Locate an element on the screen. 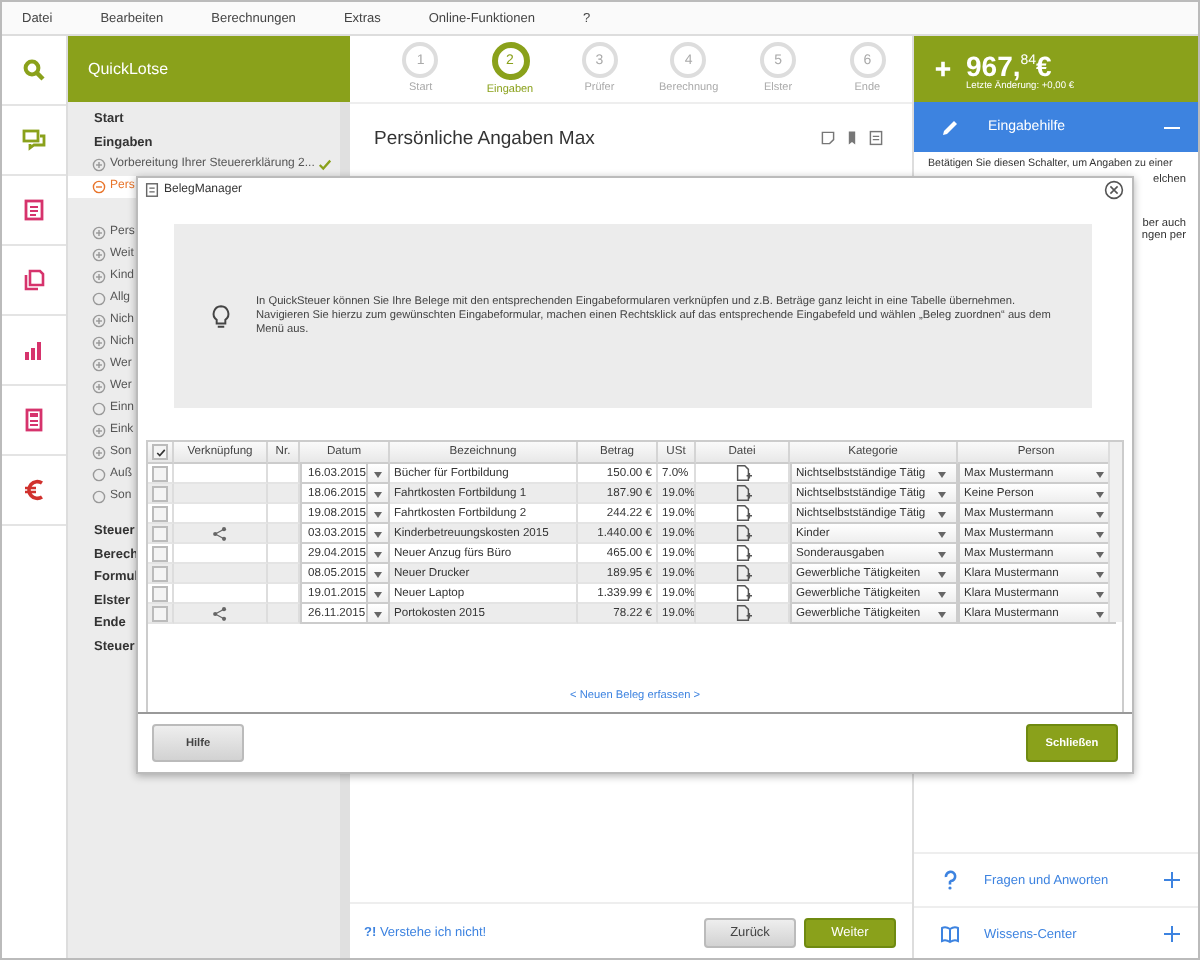 The image size is (1200, 960). refund-amount: 967,$^{84}$€ is located at coordinates (1010, 63).